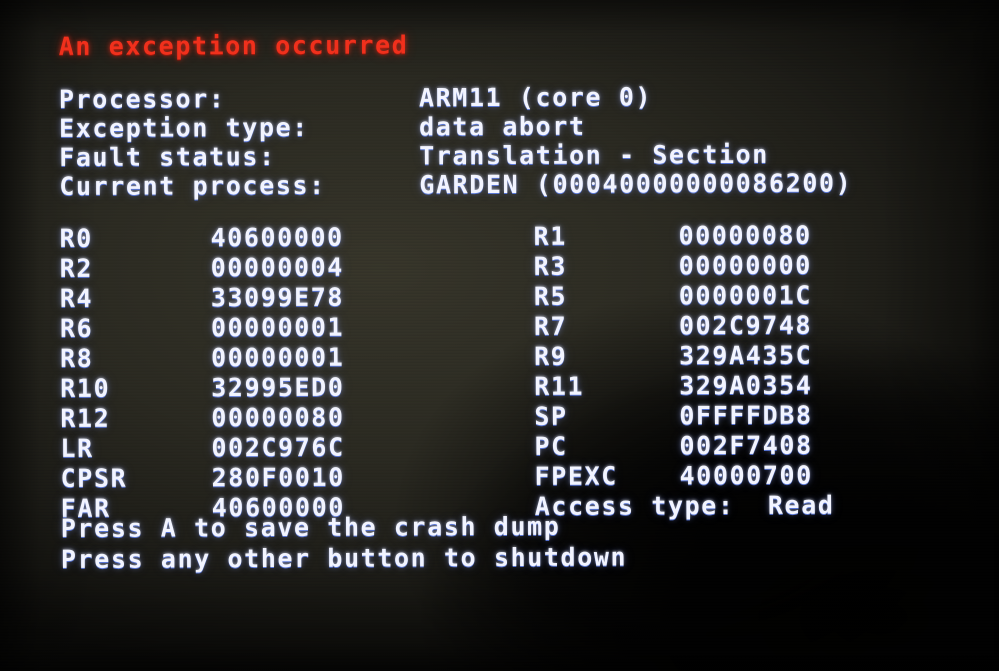  I want to click on summary-label: Processor:, so click(142, 99).